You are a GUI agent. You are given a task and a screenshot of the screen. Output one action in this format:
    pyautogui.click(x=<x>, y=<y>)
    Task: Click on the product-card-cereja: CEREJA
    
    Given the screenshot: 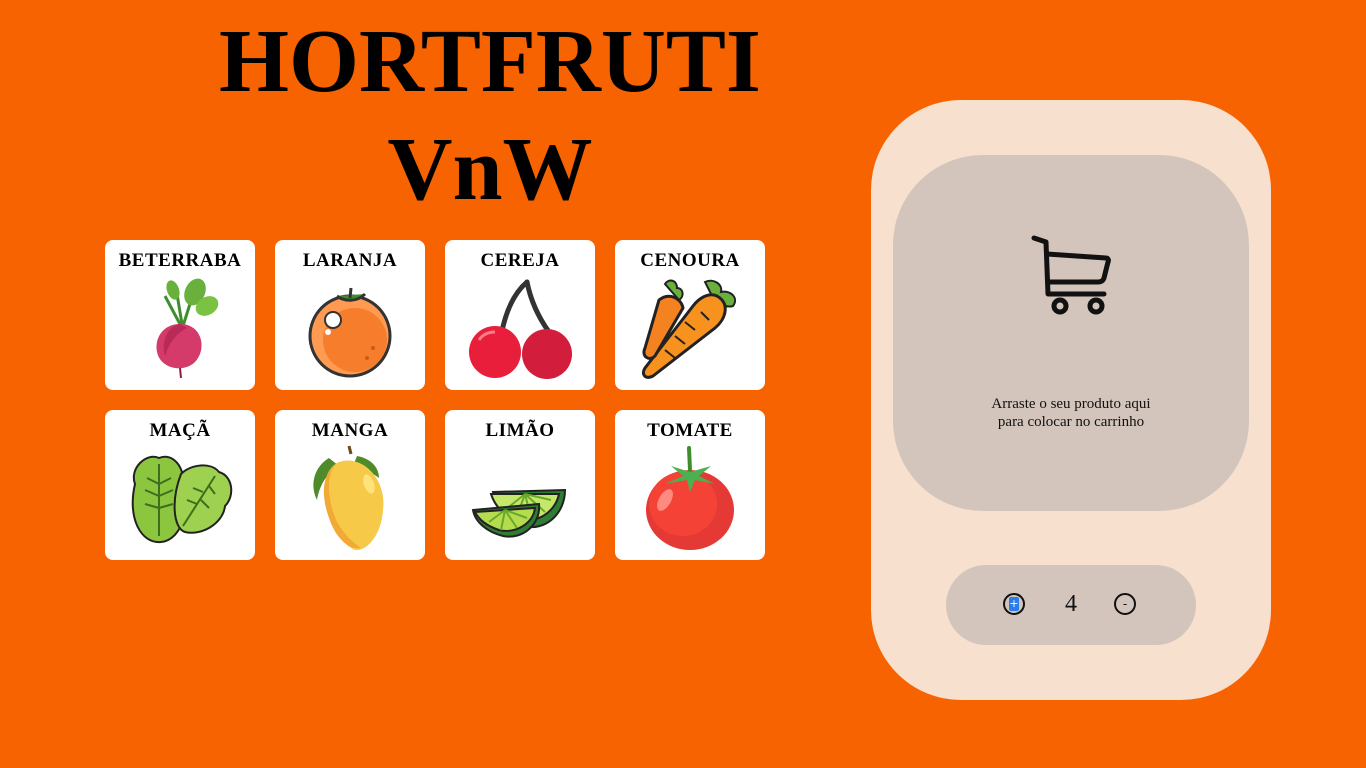 What is the action you would take?
    pyautogui.click(x=520, y=315)
    